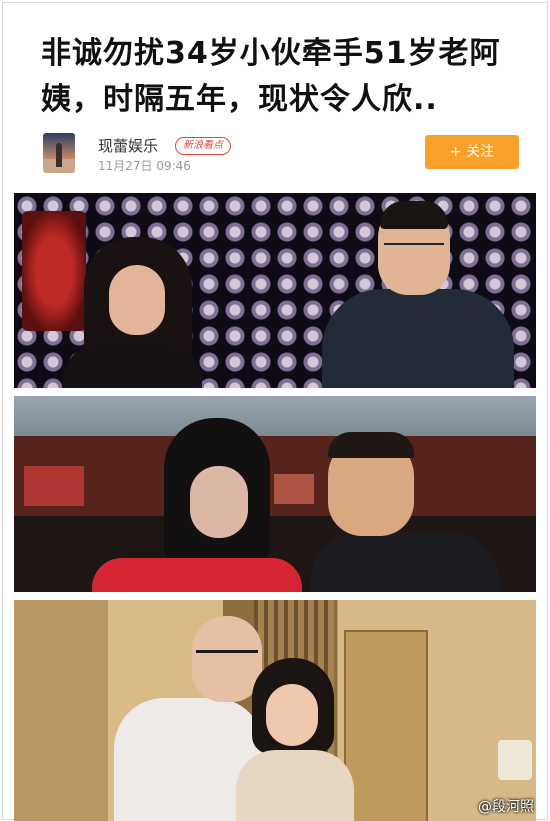 The image size is (550, 821). What do you see at coordinates (283, 154) in the screenshot?
I see `author-bar: 现蕾娱乐 新浪看点 11月27日 09:46 + 关注` at bounding box center [283, 154].